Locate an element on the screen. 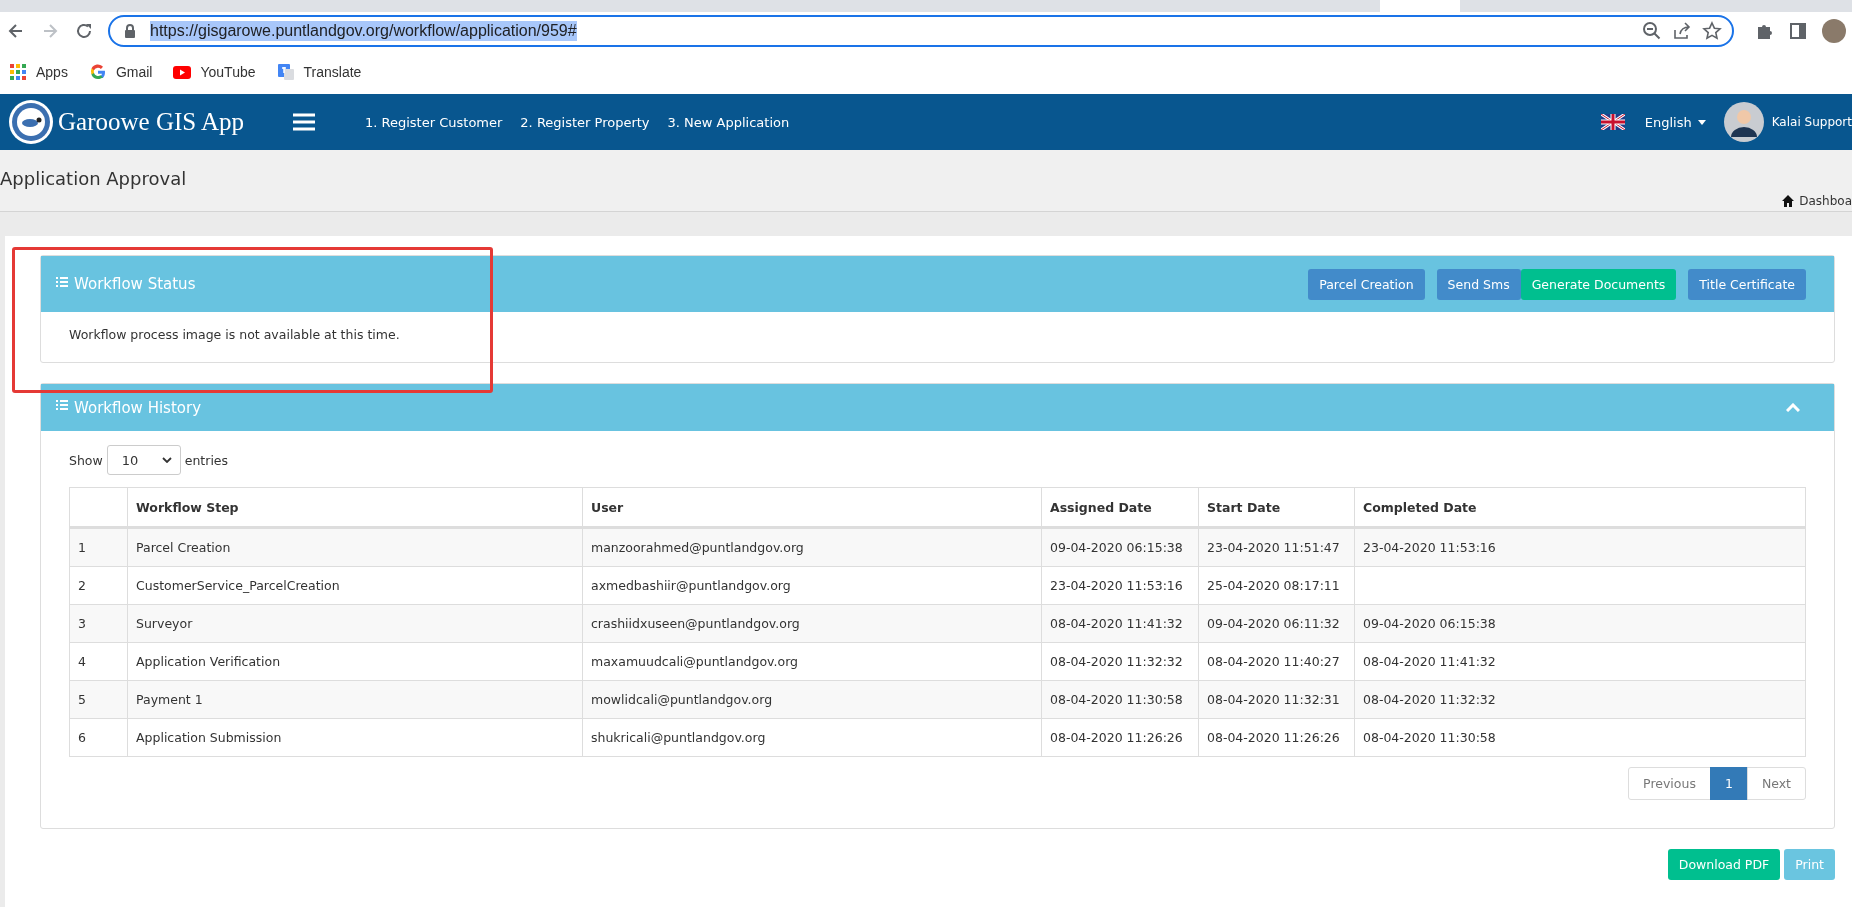 This screenshot has height=907, width=1852. panel-title: Workflow History is located at coordinates (137, 407).